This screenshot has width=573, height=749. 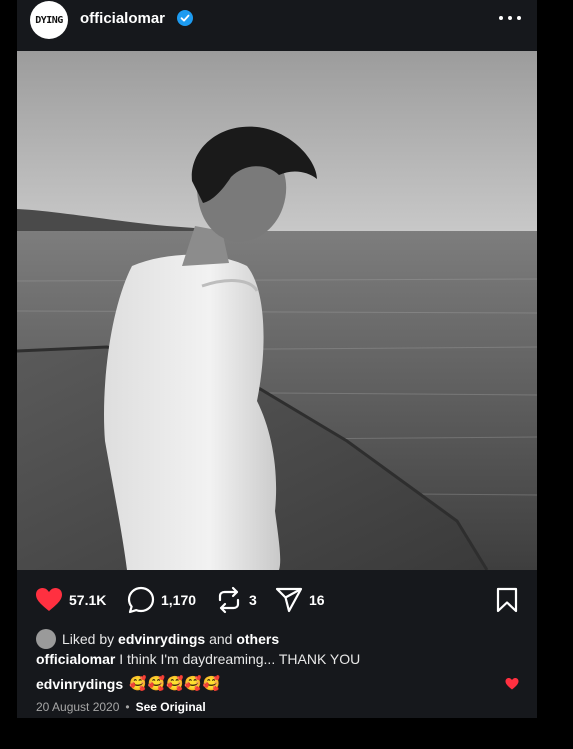 I want to click on caption-text: I think I'm daydreaming... THANK YOU, so click(x=240, y=659).